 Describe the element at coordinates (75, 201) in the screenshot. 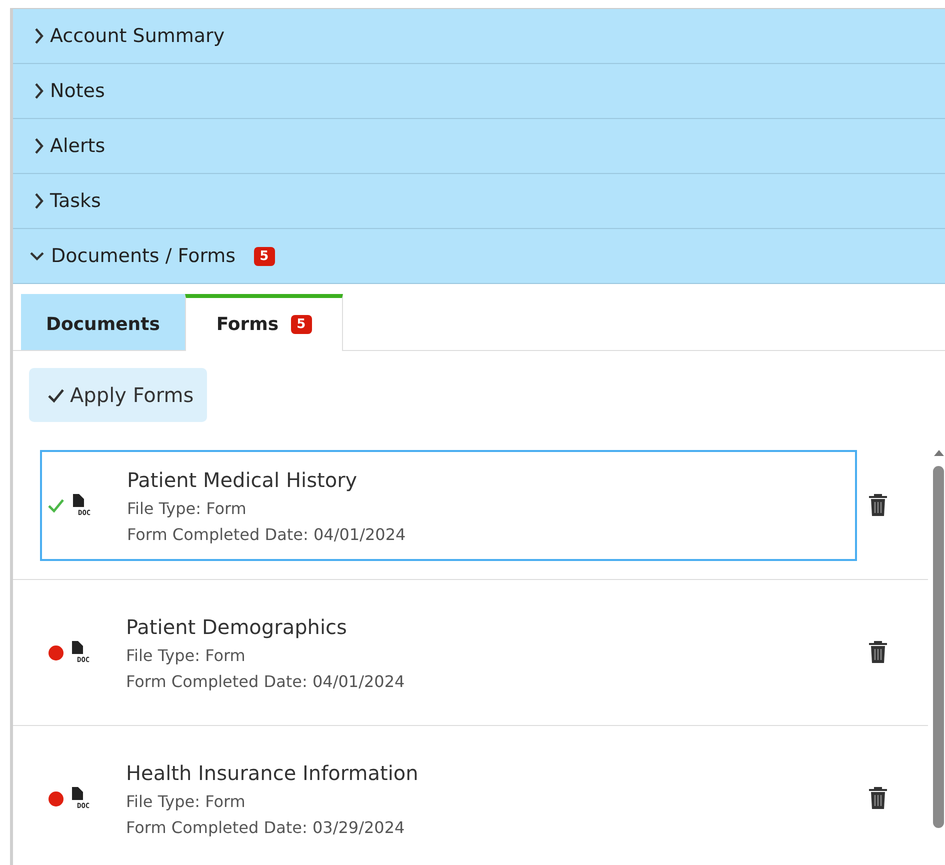

I see `section-title: Tasks` at that location.